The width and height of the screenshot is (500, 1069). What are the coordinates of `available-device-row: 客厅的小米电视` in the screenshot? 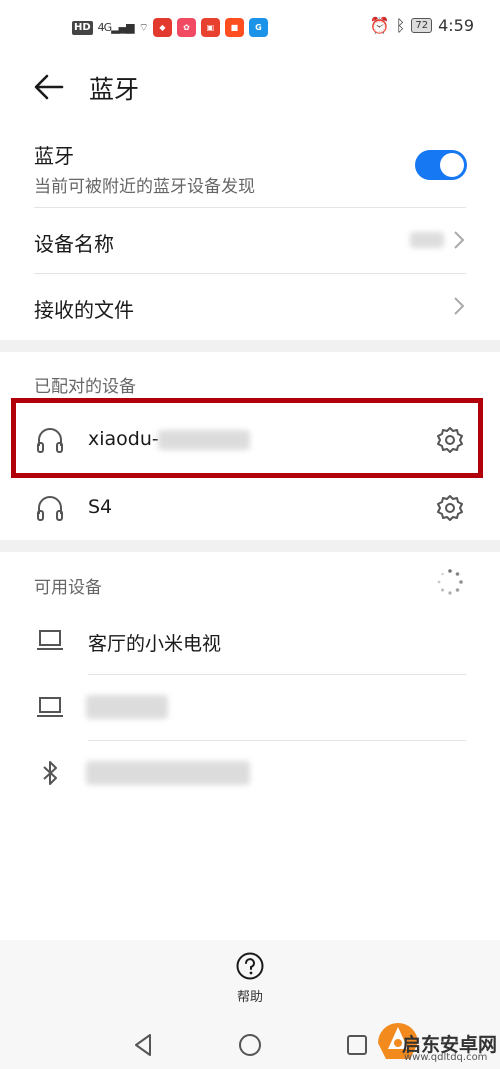 It's located at (250, 641).